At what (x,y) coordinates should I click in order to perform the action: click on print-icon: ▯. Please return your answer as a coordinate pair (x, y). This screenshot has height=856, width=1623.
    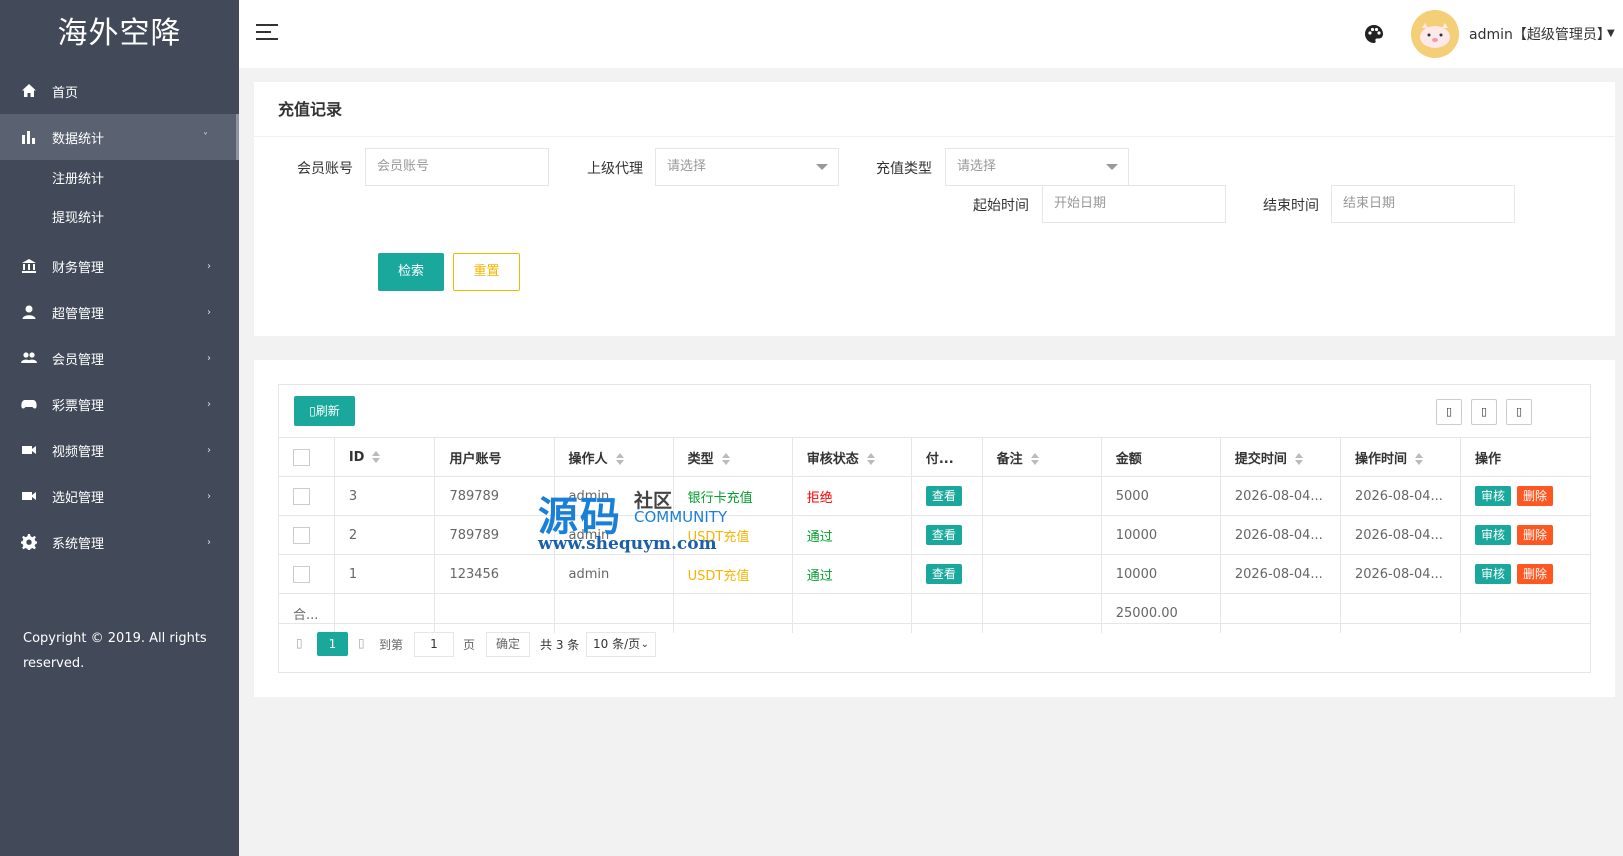
    Looking at the image, I should click on (1519, 412).